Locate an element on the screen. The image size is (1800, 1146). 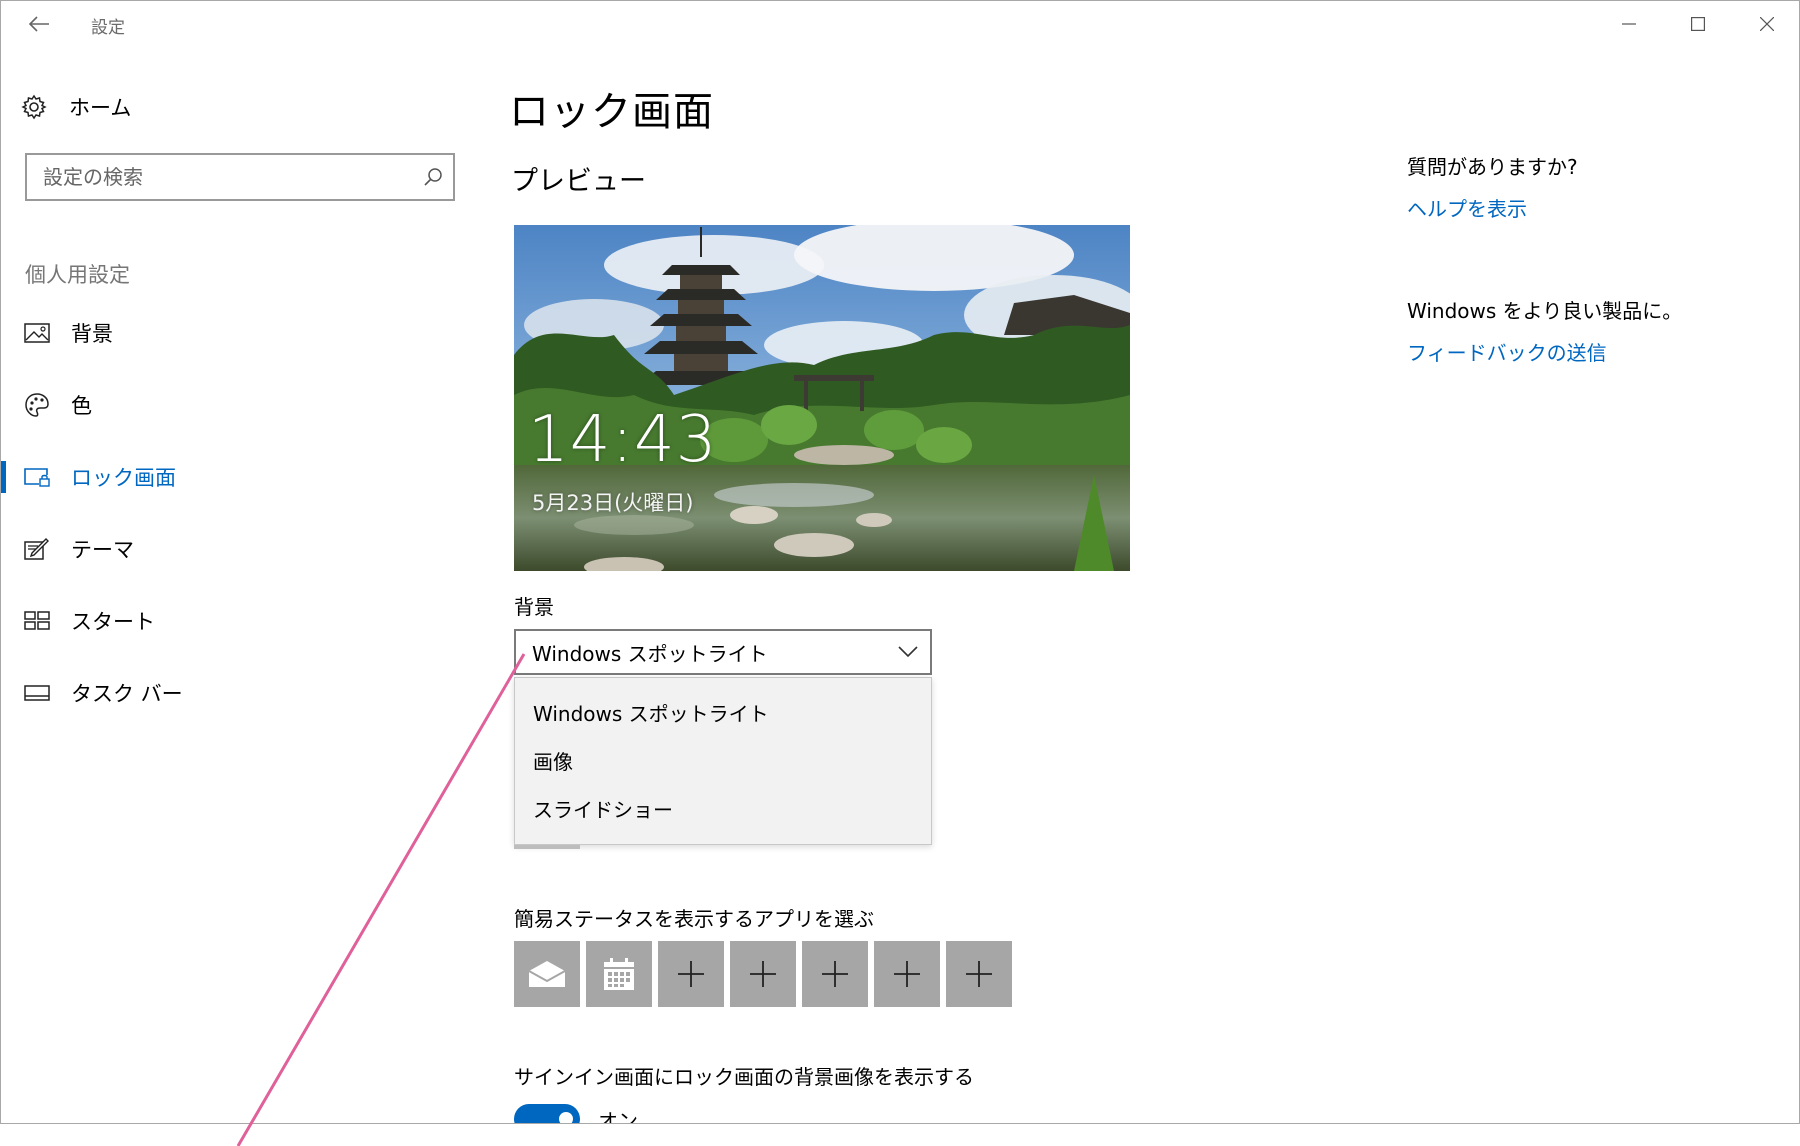
preview-heading: プレビュー is located at coordinates (578, 181).